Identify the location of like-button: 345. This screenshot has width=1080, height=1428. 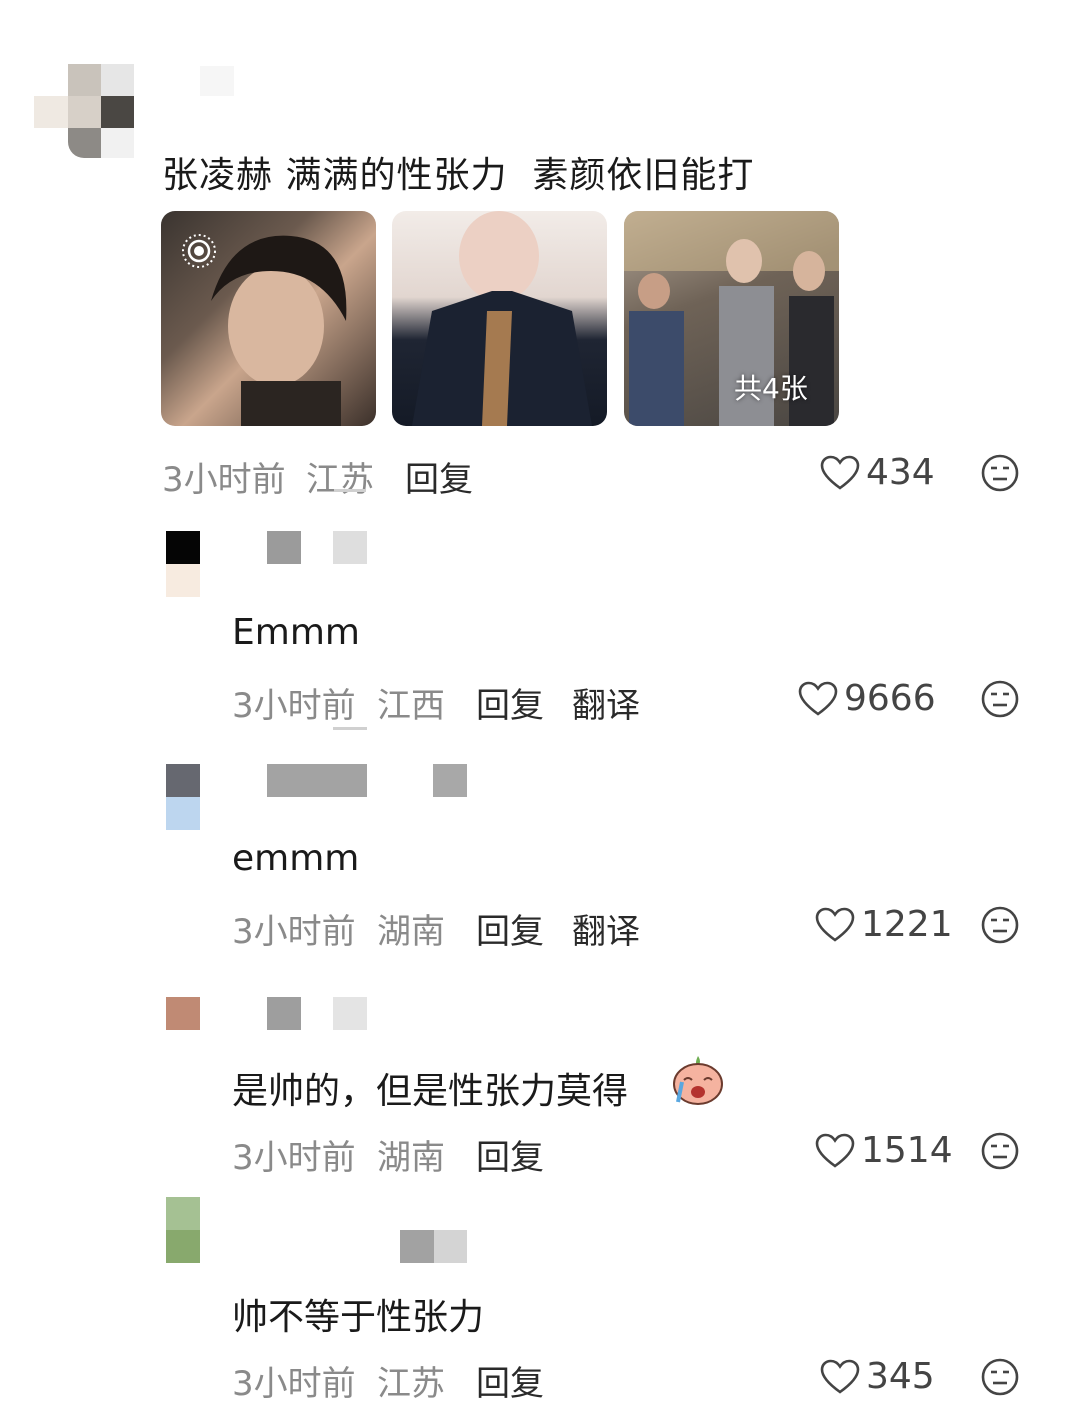
(877, 1376).